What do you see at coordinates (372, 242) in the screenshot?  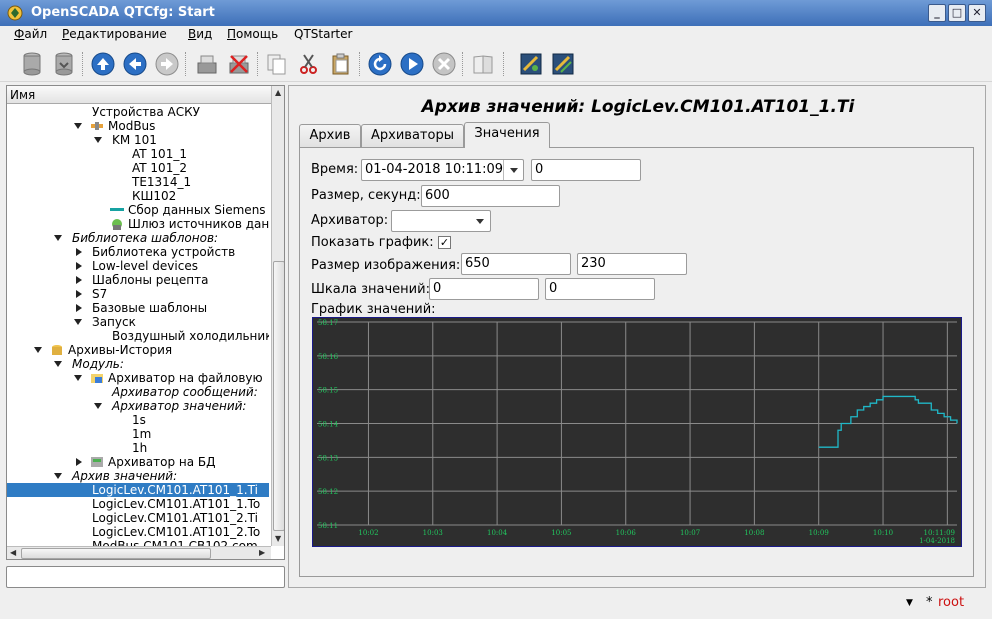 I see `show-graph-label: Показать график:` at bounding box center [372, 242].